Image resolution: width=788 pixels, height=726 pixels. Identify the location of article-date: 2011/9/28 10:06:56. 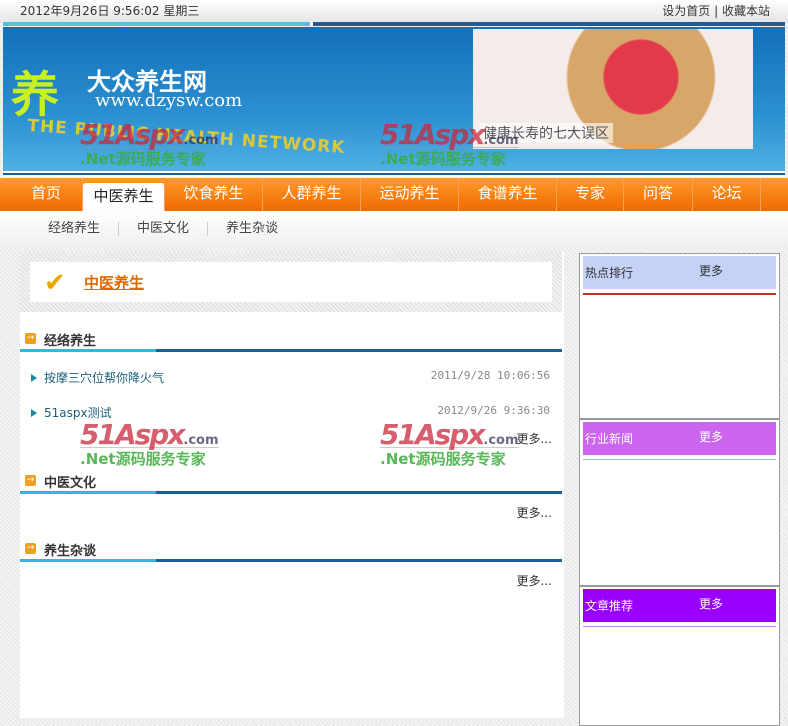
(490, 375).